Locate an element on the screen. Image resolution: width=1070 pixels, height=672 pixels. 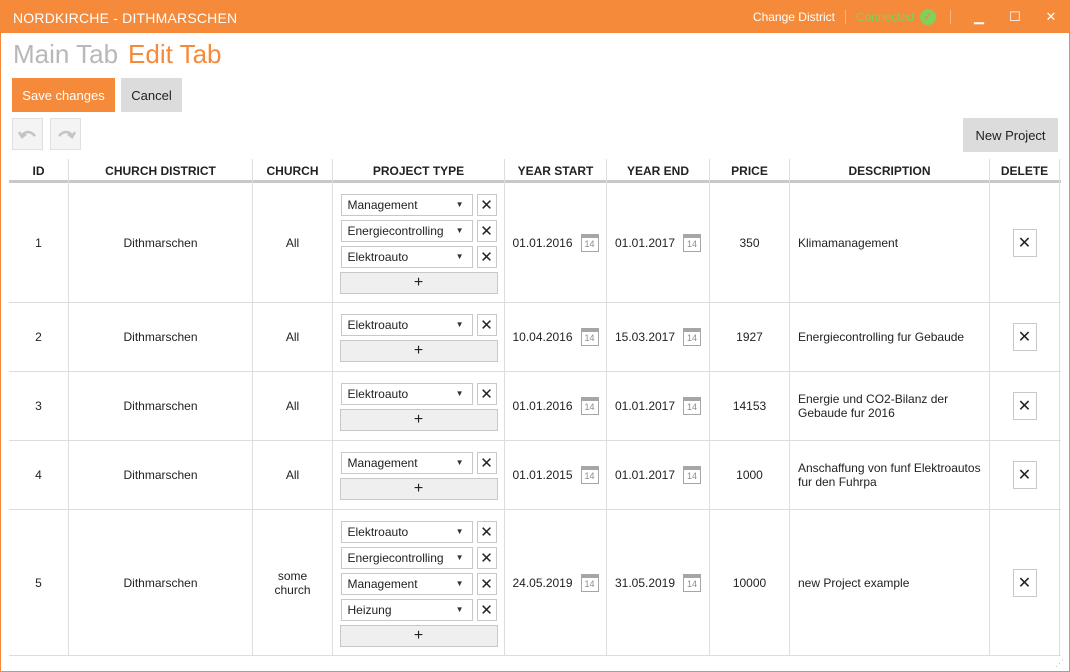
col-church-header: CHURCH is located at coordinates (293, 171).